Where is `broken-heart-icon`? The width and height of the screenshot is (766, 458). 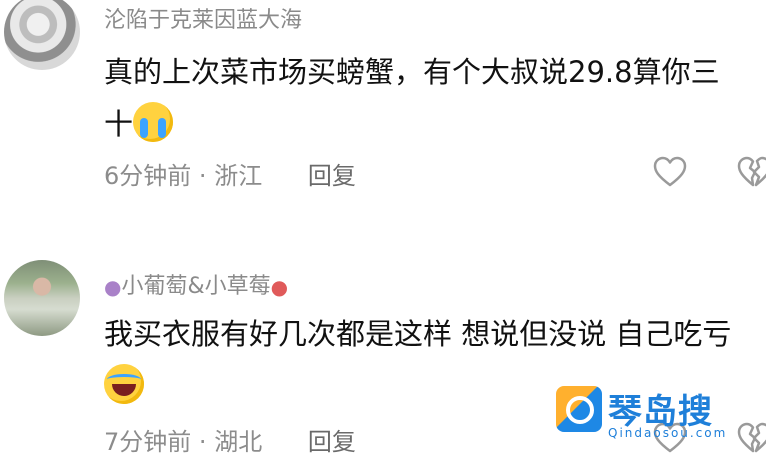
broken-heart-icon is located at coordinates (750, 172).